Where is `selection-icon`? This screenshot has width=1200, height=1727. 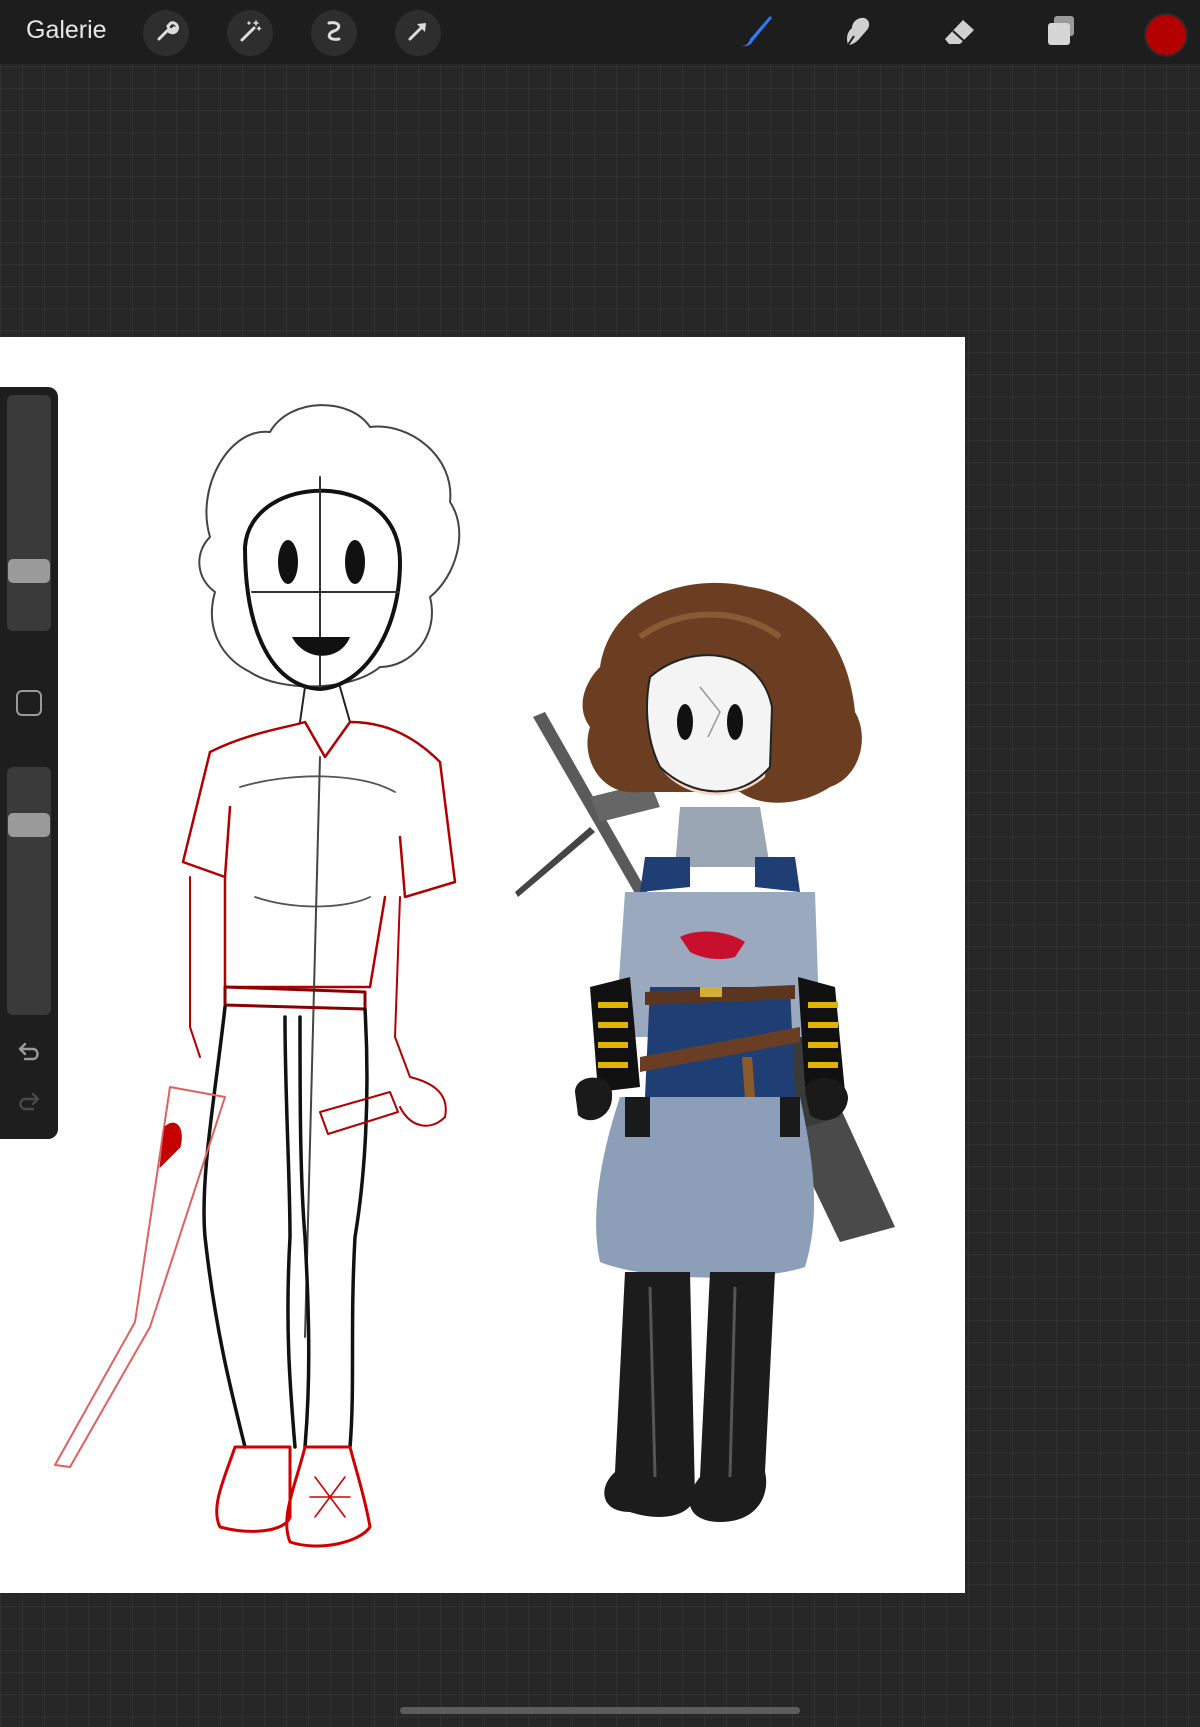 selection-icon is located at coordinates (334, 33).